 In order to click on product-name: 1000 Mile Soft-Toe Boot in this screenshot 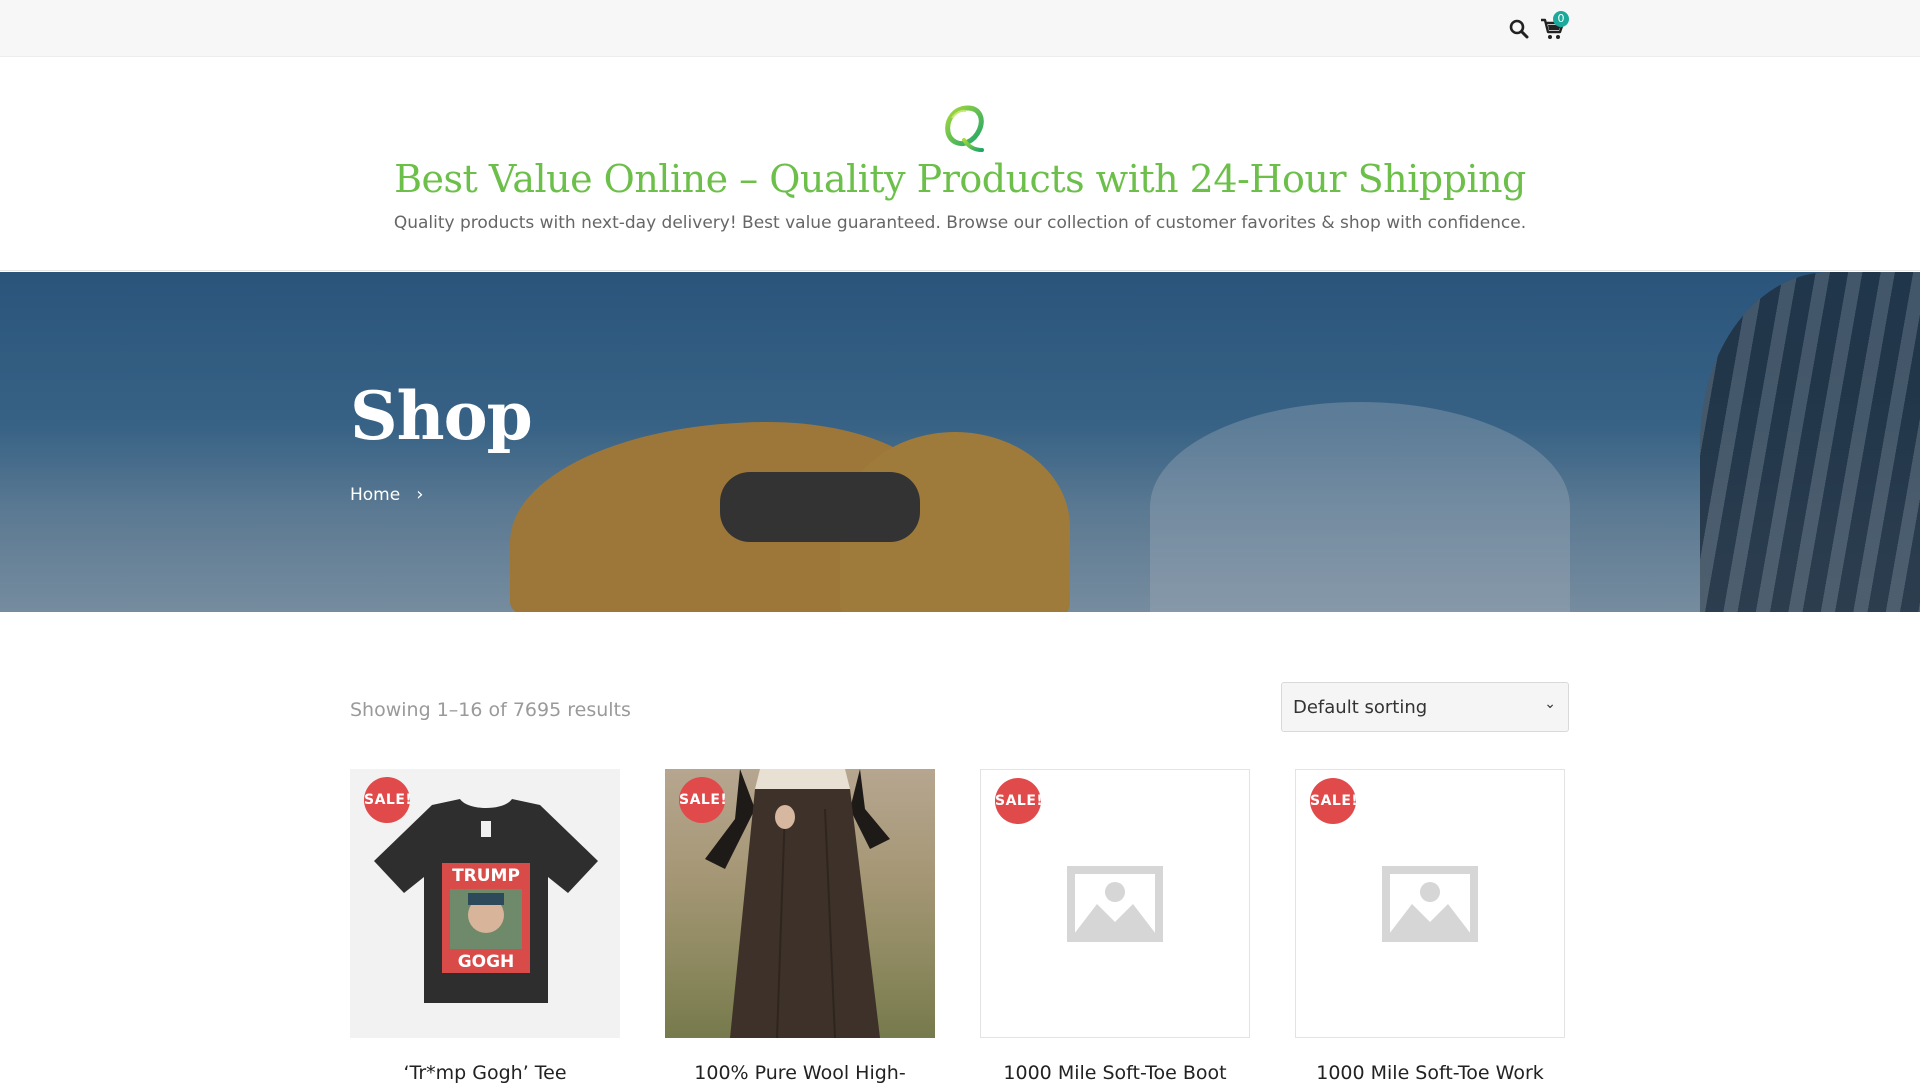, I will do `click(1115, 1073)`.